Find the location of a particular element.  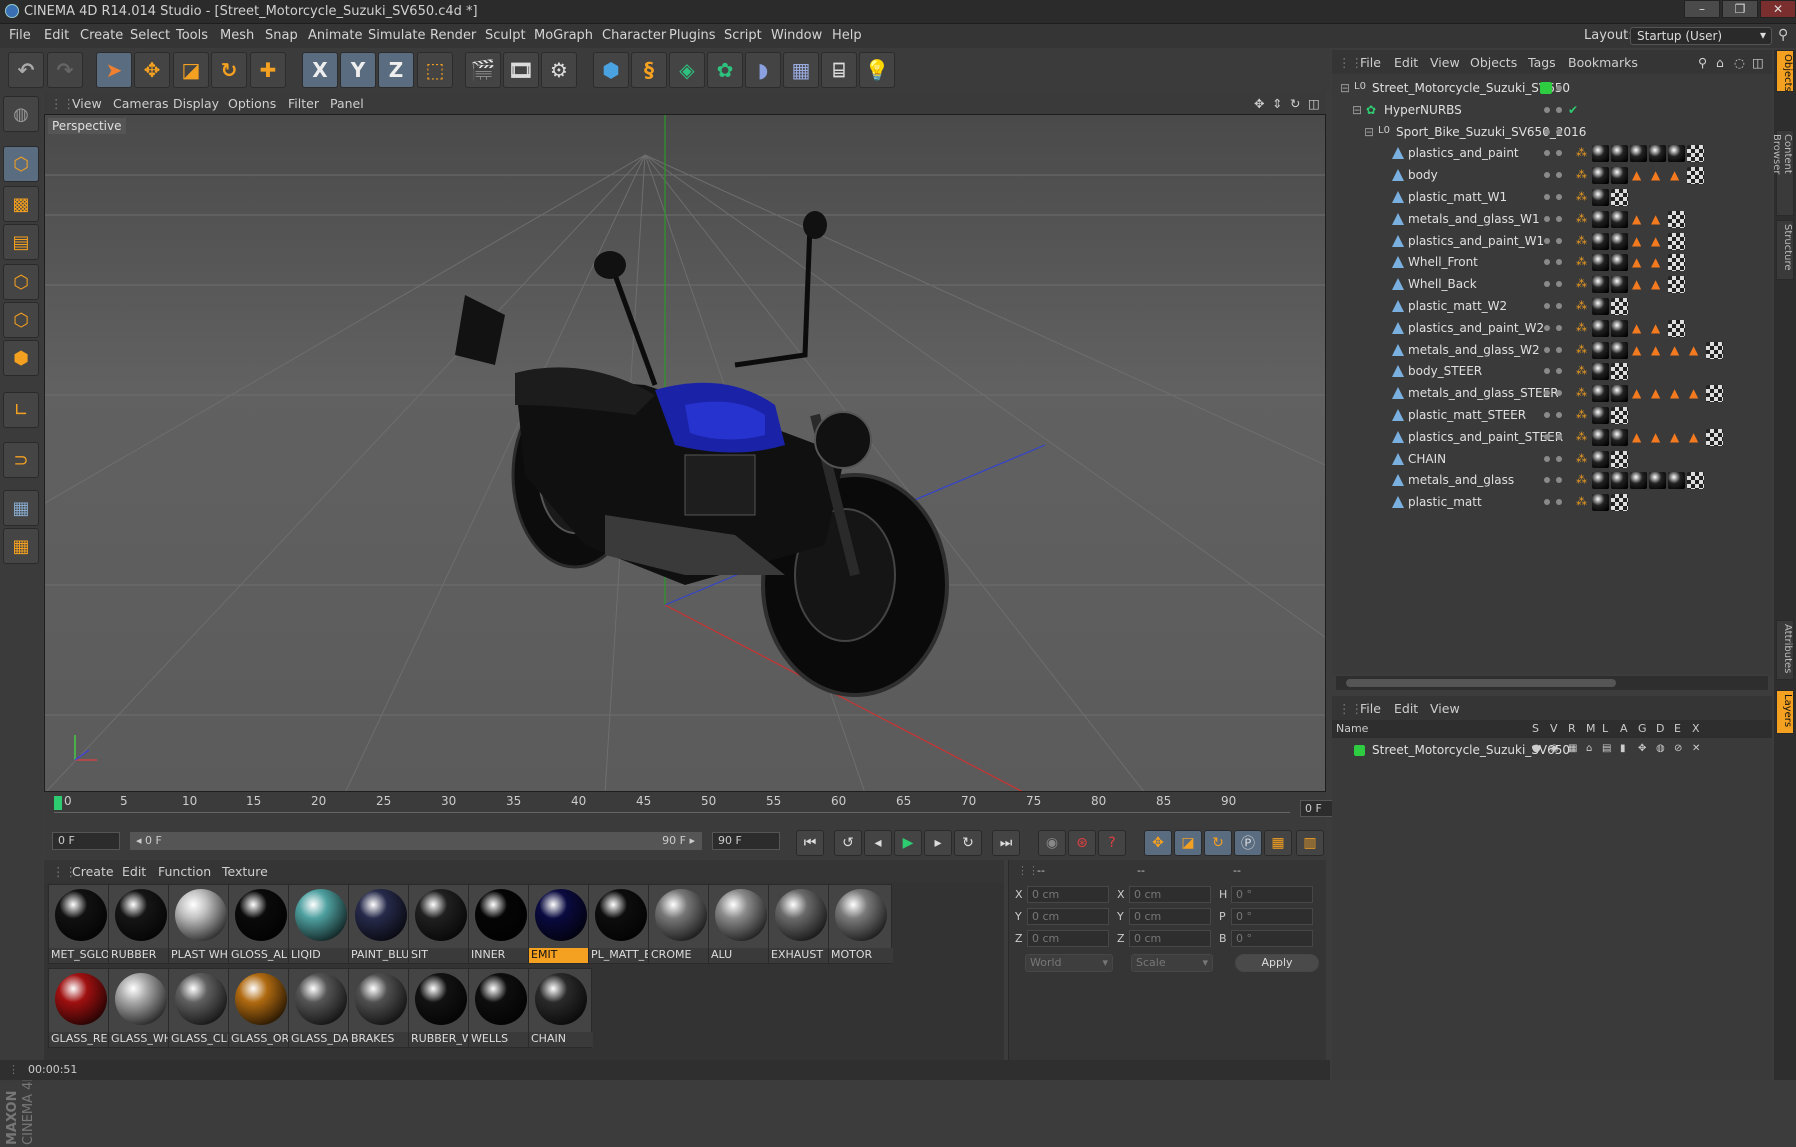

expressions-icon: ⊘ is located at coordinates (1678, 748).